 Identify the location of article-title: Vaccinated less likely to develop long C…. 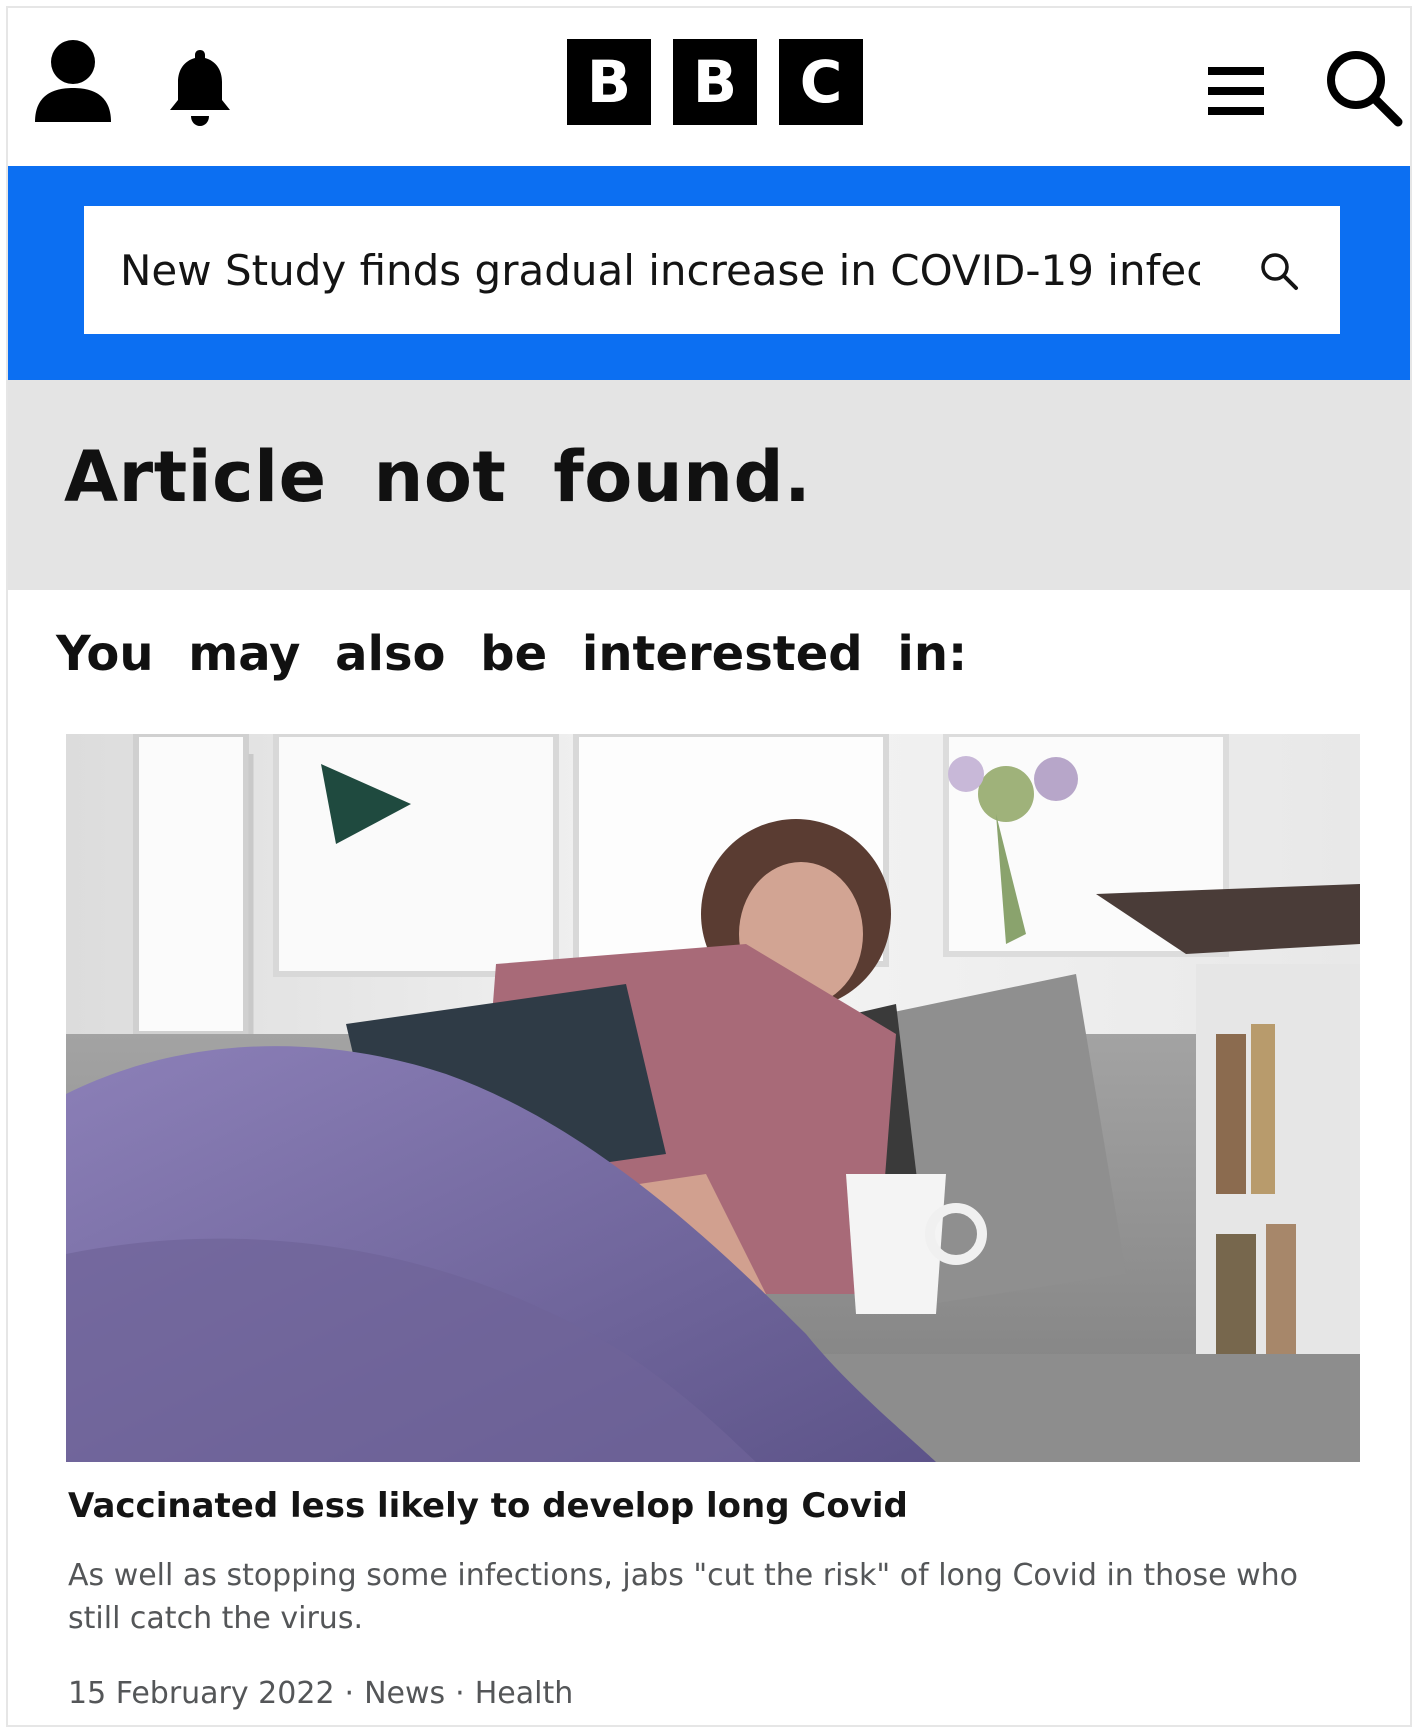
(488, 1506).